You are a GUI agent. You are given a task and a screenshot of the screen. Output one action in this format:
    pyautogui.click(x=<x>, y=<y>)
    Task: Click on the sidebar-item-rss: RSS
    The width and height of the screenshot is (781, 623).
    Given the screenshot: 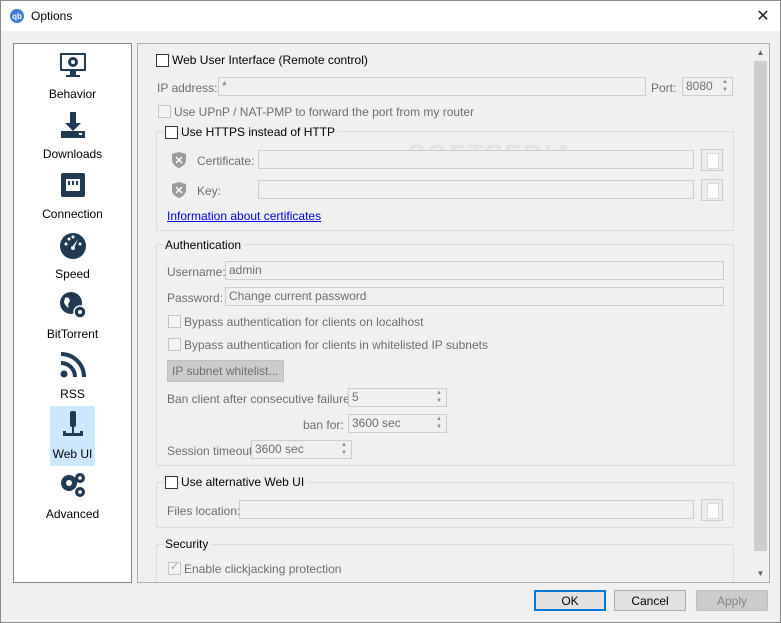 What is the action you would take?
    pyautogui.click(x=72, y=376)
    